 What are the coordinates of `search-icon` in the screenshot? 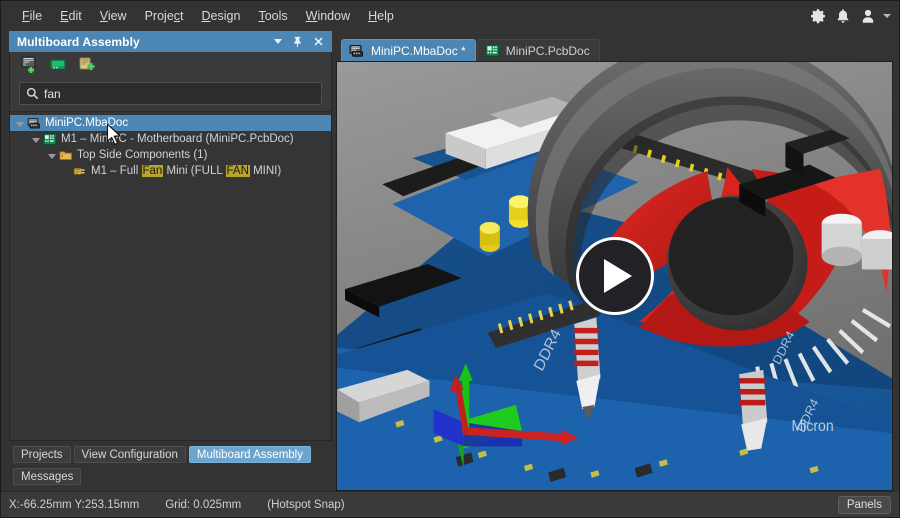 It's located at (32, 93).